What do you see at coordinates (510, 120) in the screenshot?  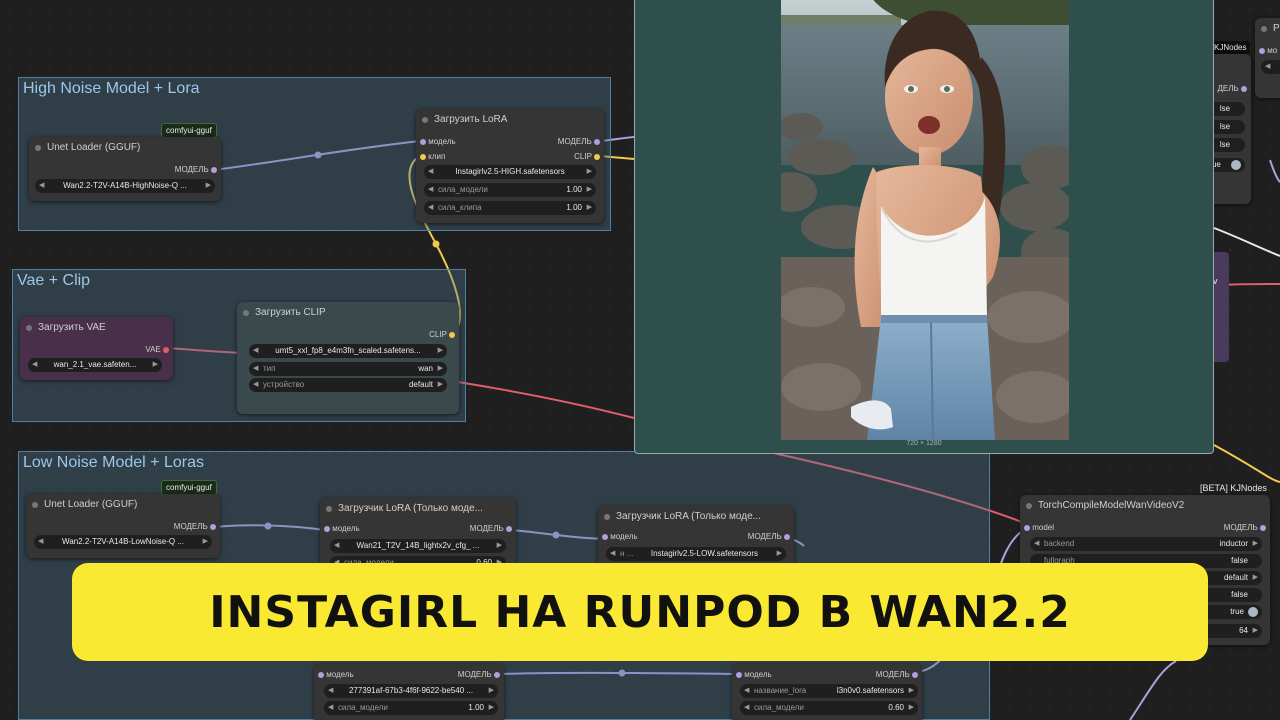 I see `node-title: Загрузить LoRA` at bounding box center [510, 120].